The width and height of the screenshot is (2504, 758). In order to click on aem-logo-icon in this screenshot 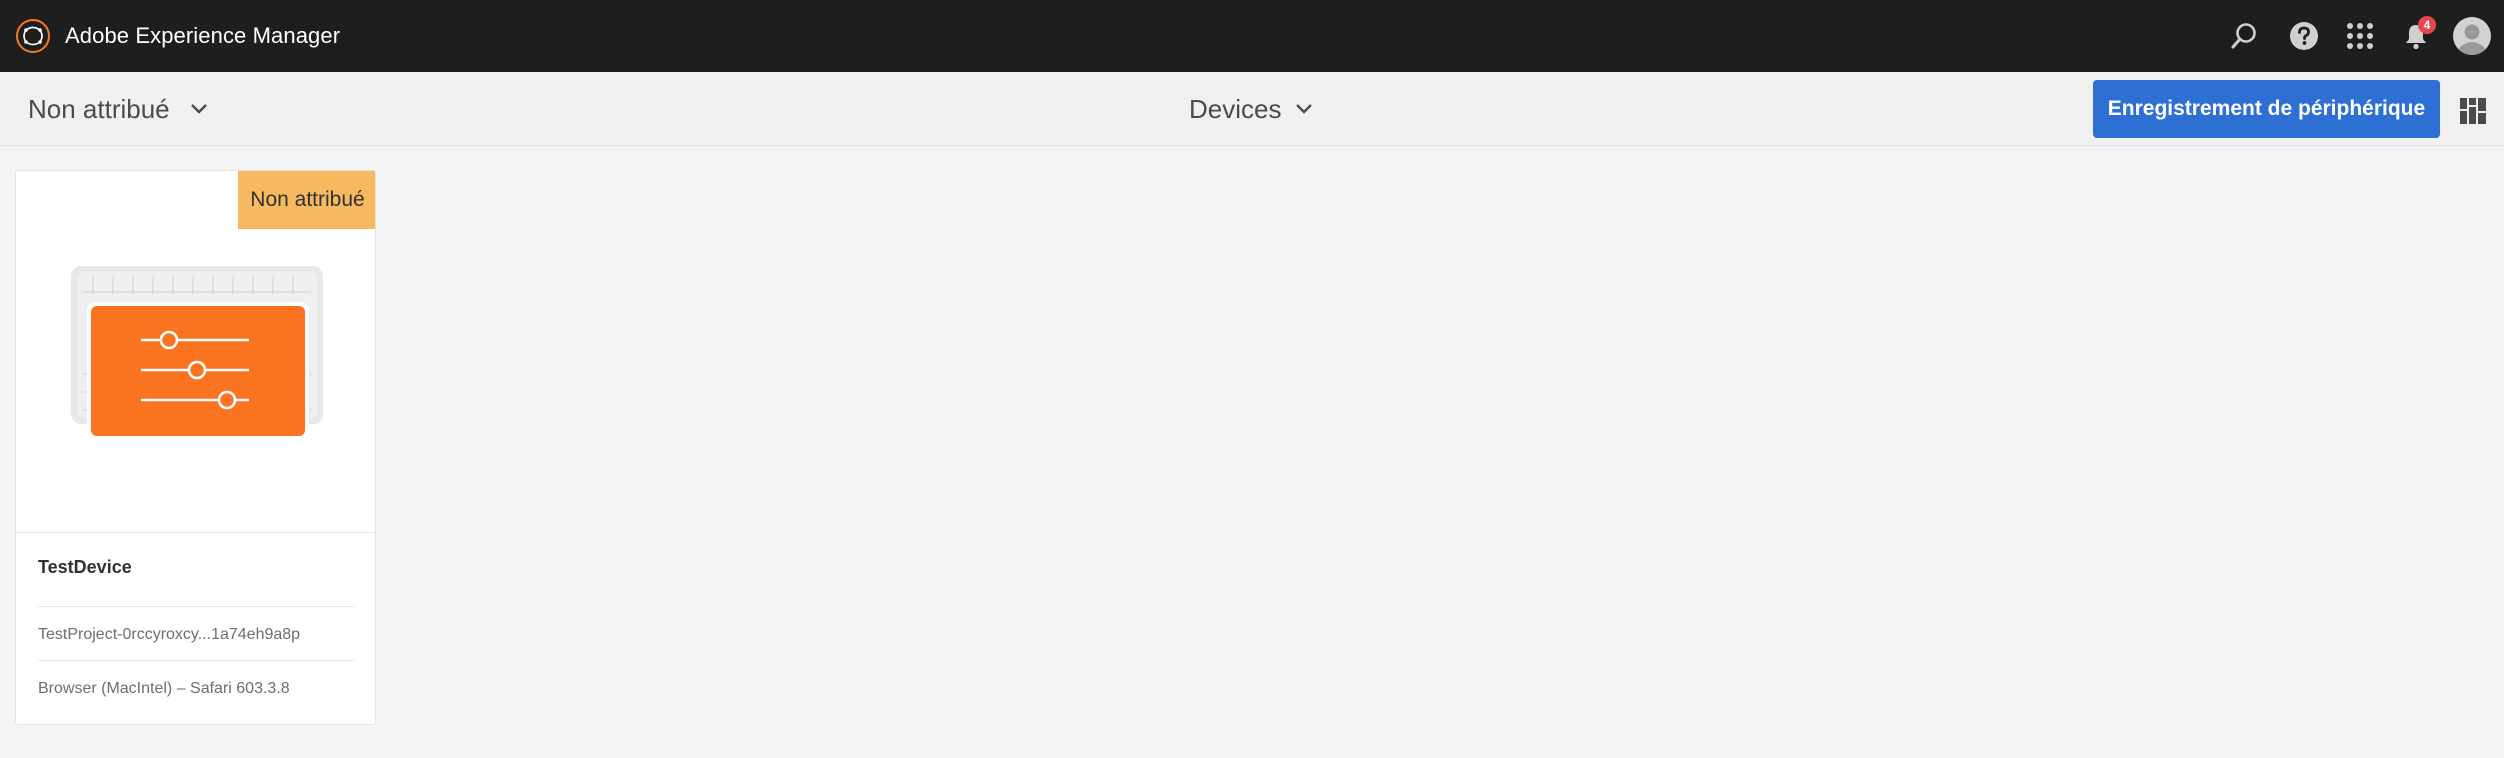, I will do `click(33, 36)`.